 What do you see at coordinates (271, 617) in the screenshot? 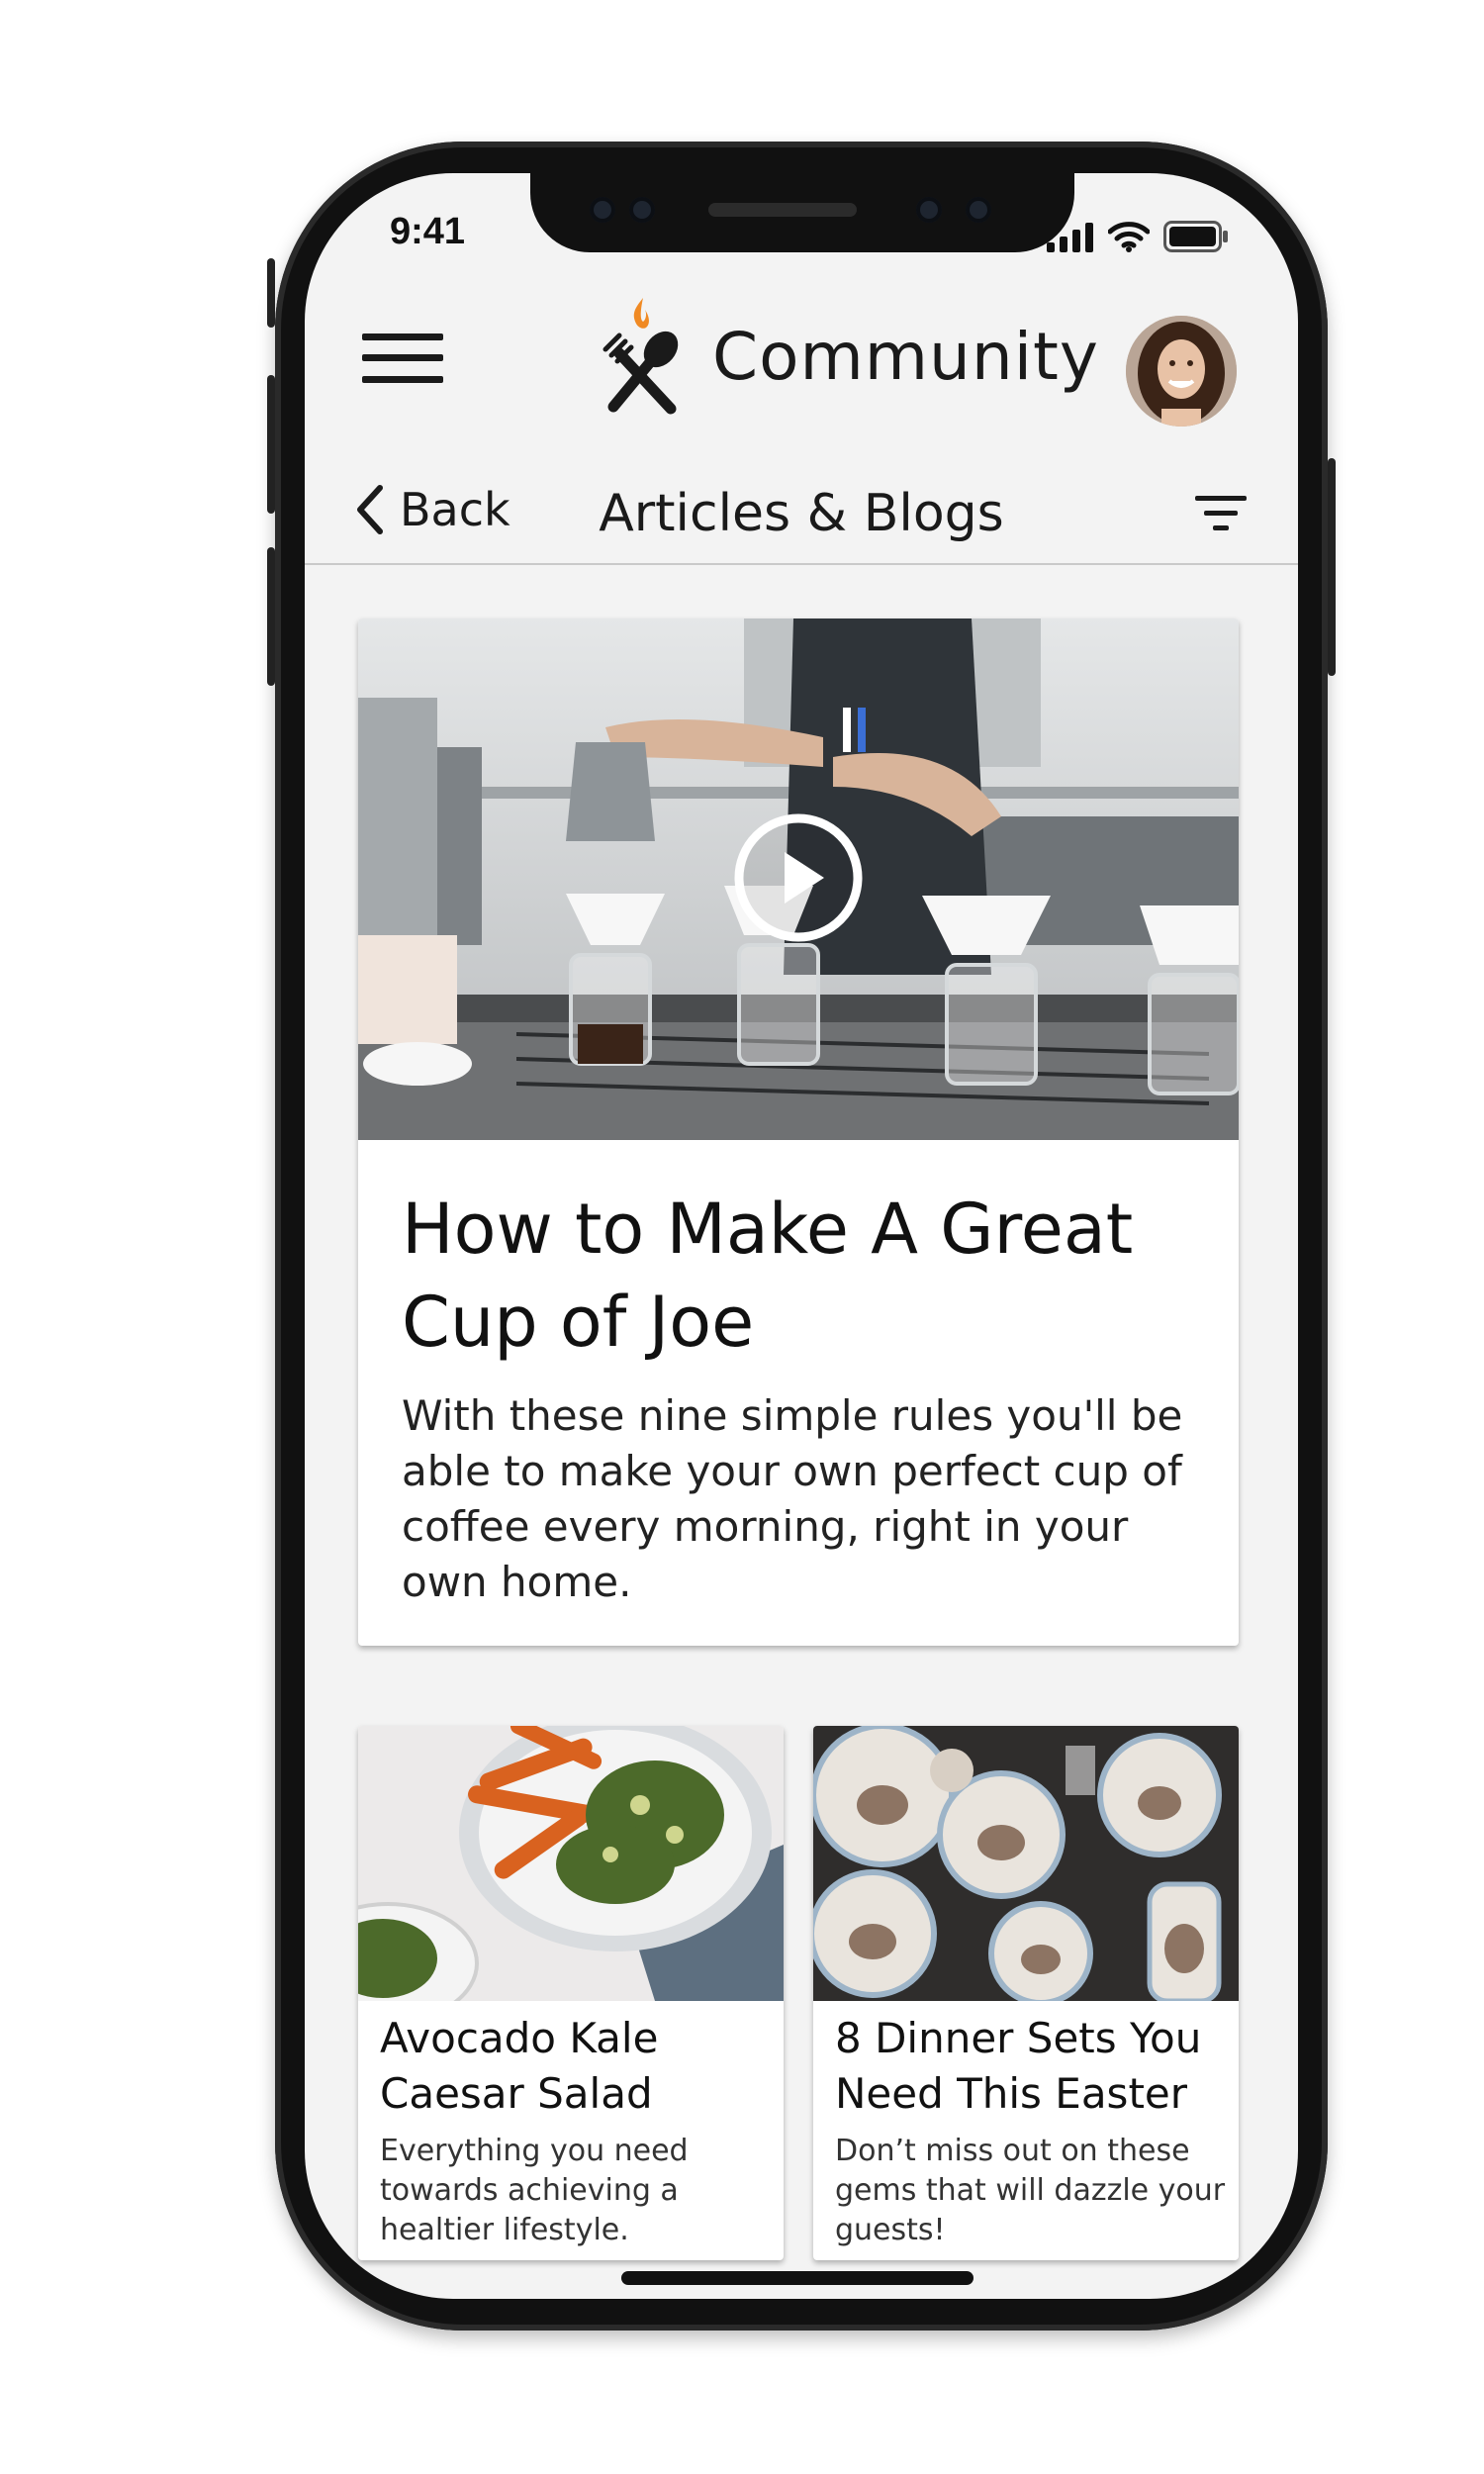
I see `volume-down-button` at bounding box center [271, 617].